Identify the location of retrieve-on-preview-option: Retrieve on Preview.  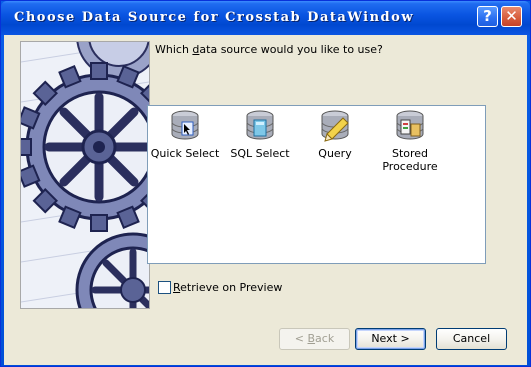
(220, 287).